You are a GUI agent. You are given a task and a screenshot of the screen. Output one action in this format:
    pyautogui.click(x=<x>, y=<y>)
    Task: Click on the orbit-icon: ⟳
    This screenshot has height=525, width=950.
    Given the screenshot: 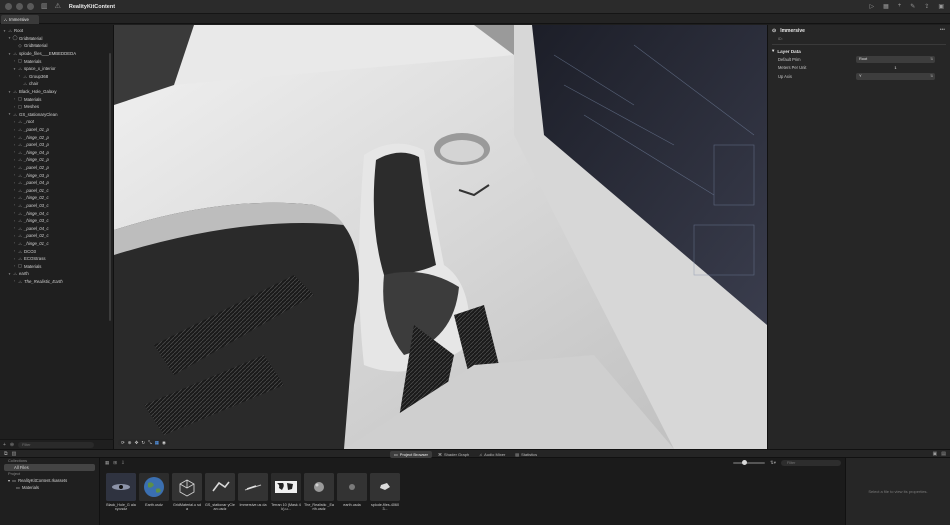 What is the action you would take?
    pyautogui.click(x=123, y=443)
    